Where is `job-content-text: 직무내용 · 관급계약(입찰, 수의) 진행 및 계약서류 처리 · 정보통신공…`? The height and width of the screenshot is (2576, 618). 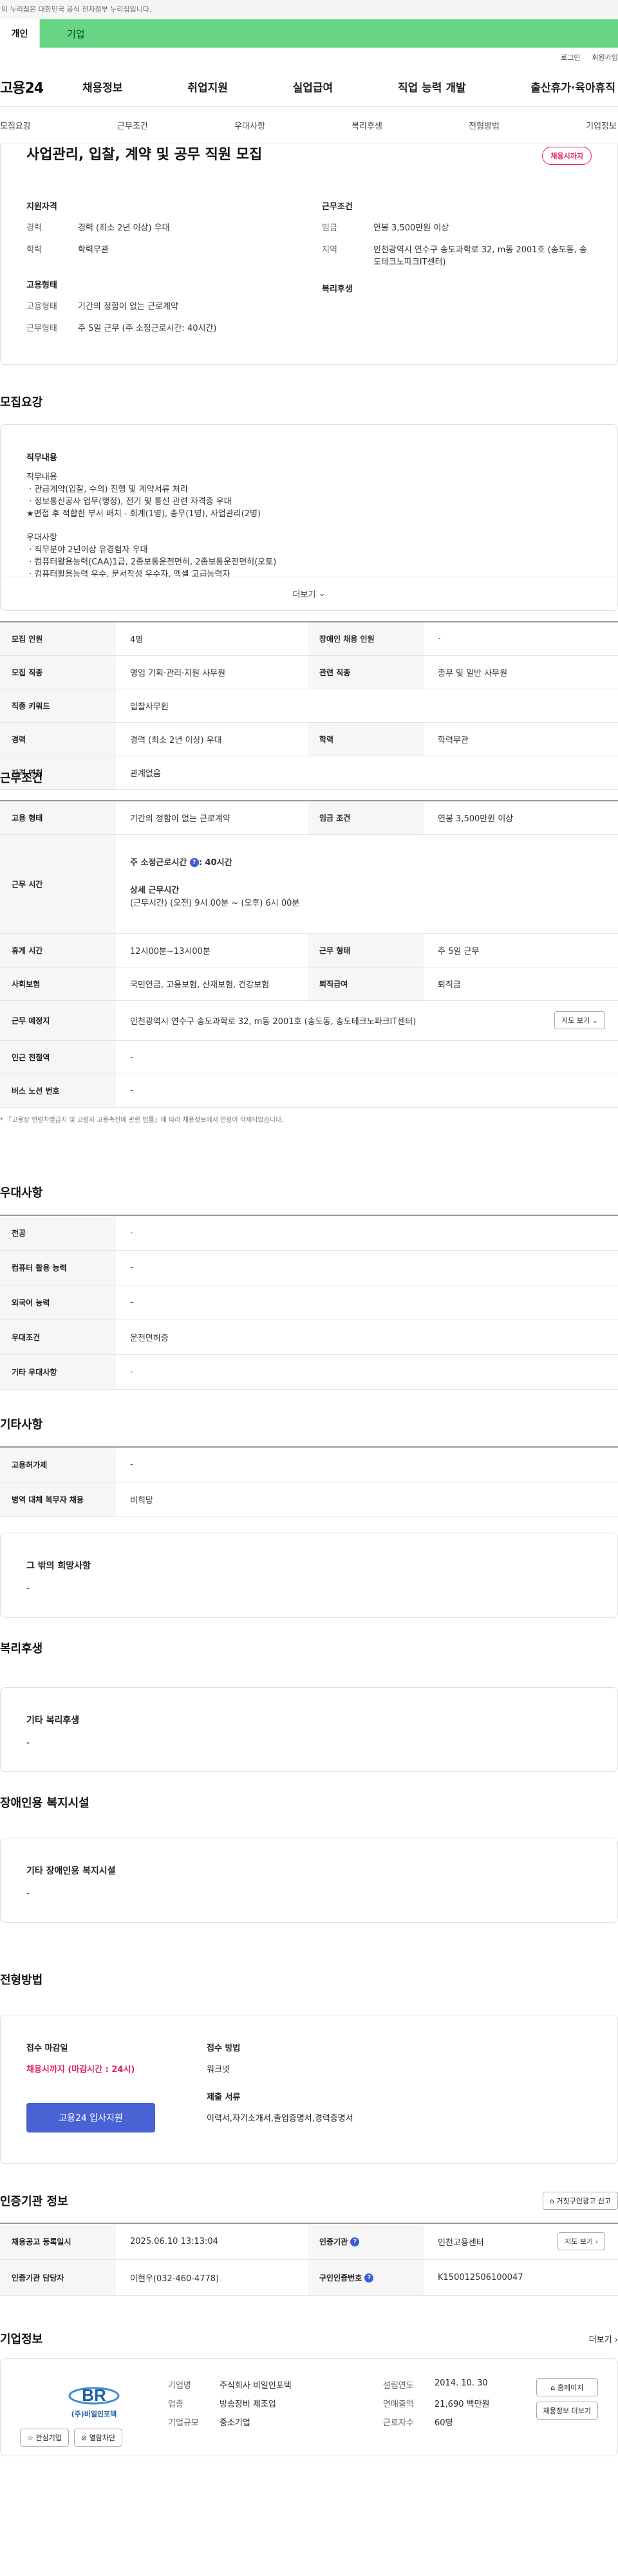
job-content-text: 직무내용 · 관급계약(입찰, 수의) 진행 및 계약서류 처리 · 정보통신공… is located at coordinates (151, 525).